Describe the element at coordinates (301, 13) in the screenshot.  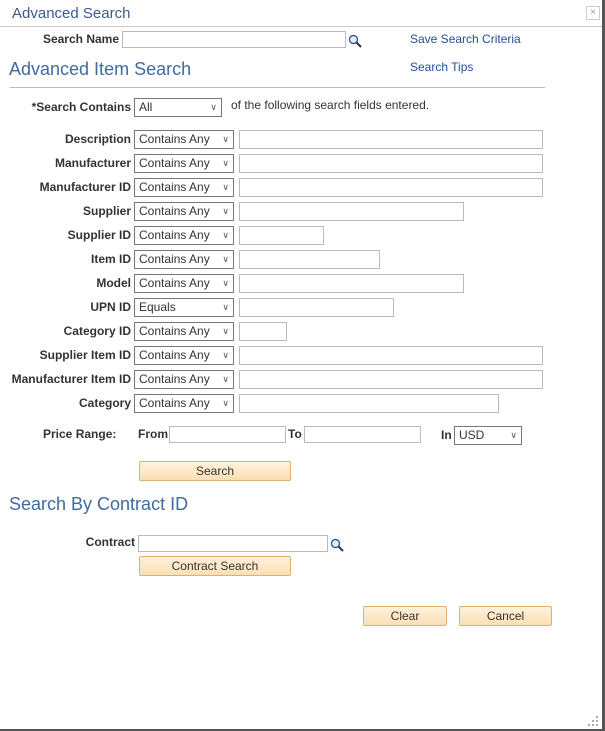
I see `dialog-titlebar: Advanced Search ×` at that location.